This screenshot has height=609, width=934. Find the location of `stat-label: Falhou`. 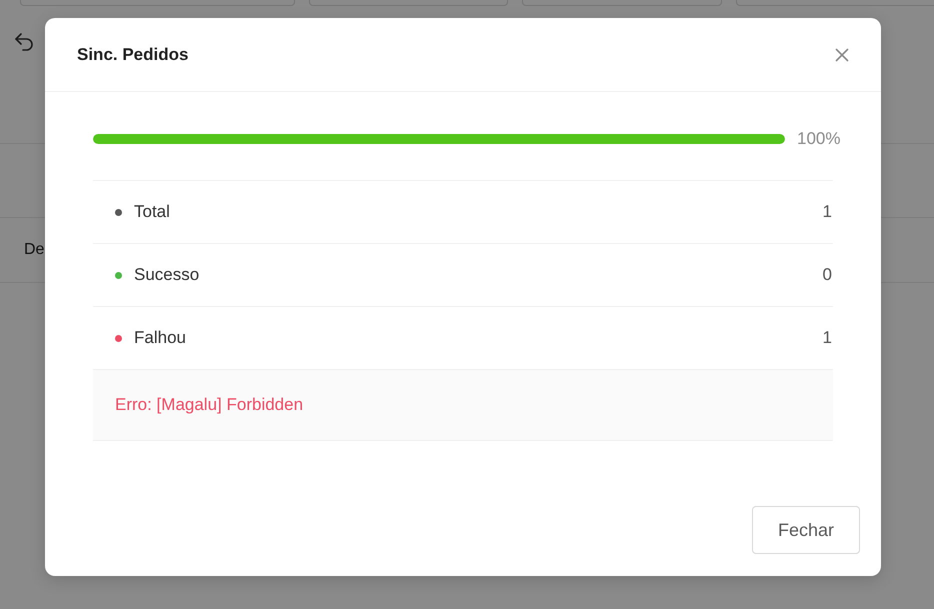

stat-label: Falhou is located at coordinates (160, 338).